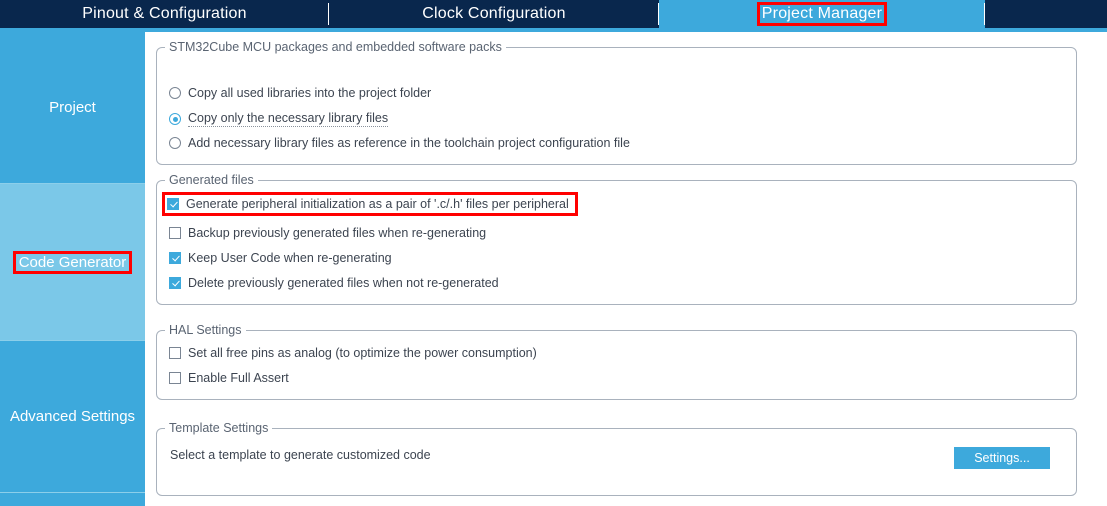 This screenshot has width=1107, height=506. What do you see at coordinates (175, 283) in the screenshot?
I see `checkbox-icon-delete-previous-files` at bounding box center [175, 283].